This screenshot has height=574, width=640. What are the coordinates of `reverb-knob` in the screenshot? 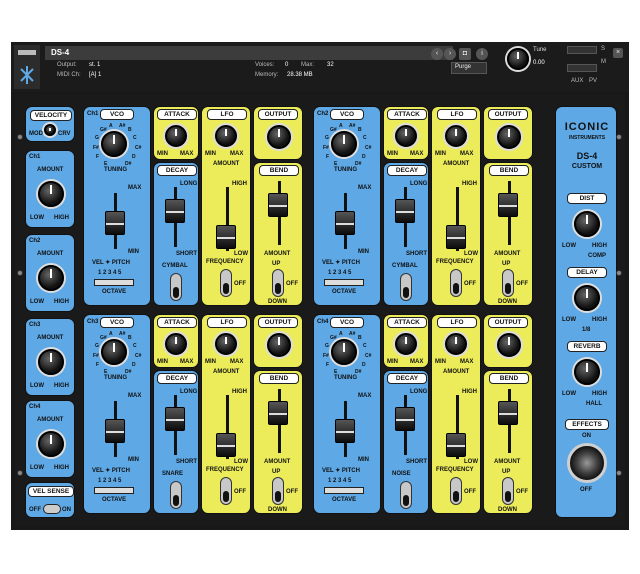 It's located at (587, 372).